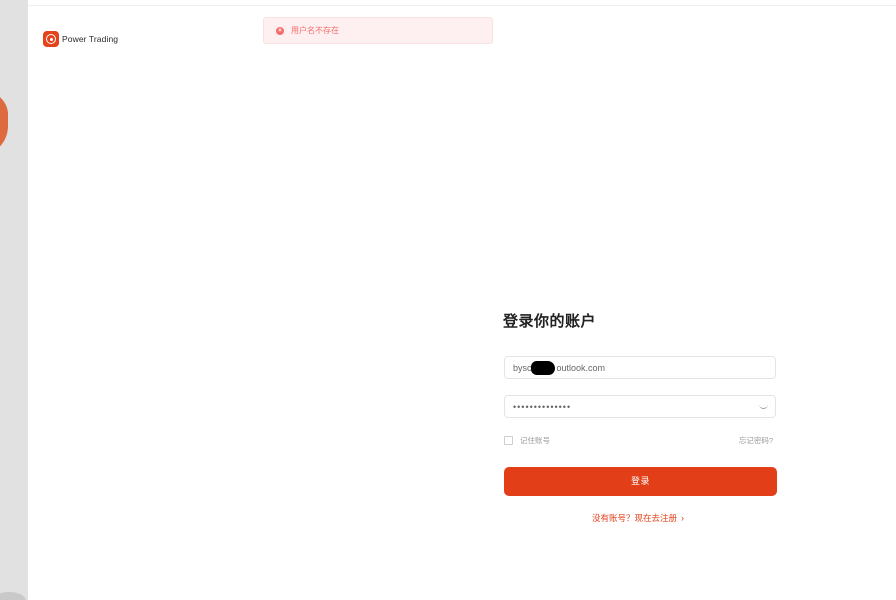 The image size is (896, 600). Describe the element at coordinates (4, 124) in the screenshot. I see `decor-shape` at that location.